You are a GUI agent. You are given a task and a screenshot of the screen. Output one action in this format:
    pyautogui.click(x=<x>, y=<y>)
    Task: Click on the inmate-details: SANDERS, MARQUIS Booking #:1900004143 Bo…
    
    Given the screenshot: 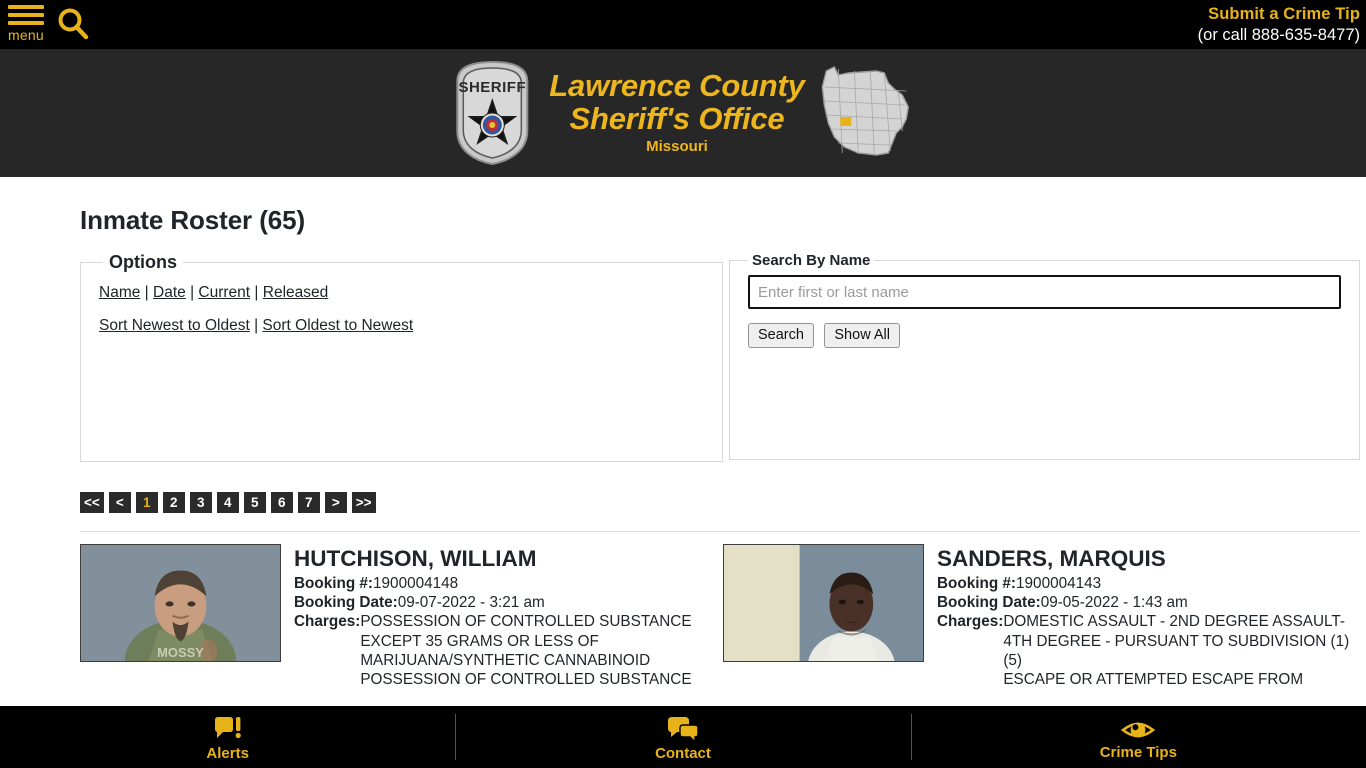 What is the action you would take?
    pyautogui.click(x=1145, y=617)
    